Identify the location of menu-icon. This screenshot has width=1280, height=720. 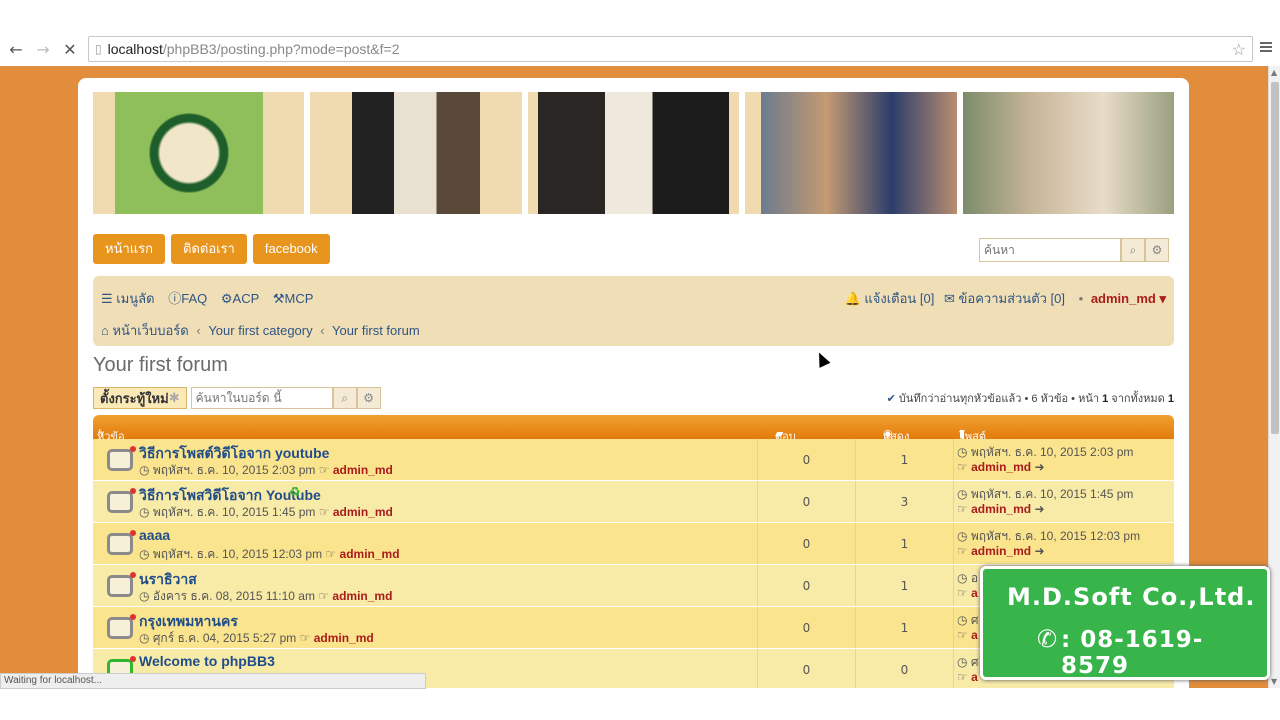
(1266, 47).